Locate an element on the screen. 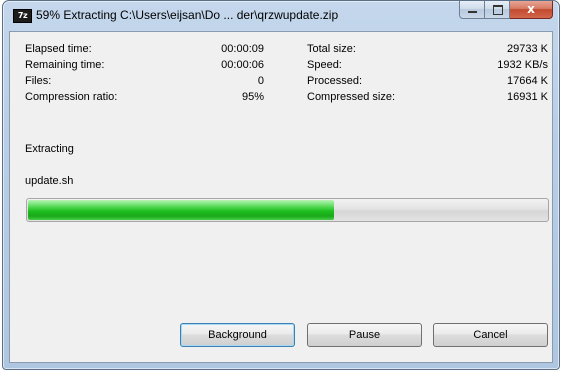  close-button: x is located at coordinates (531, 10).